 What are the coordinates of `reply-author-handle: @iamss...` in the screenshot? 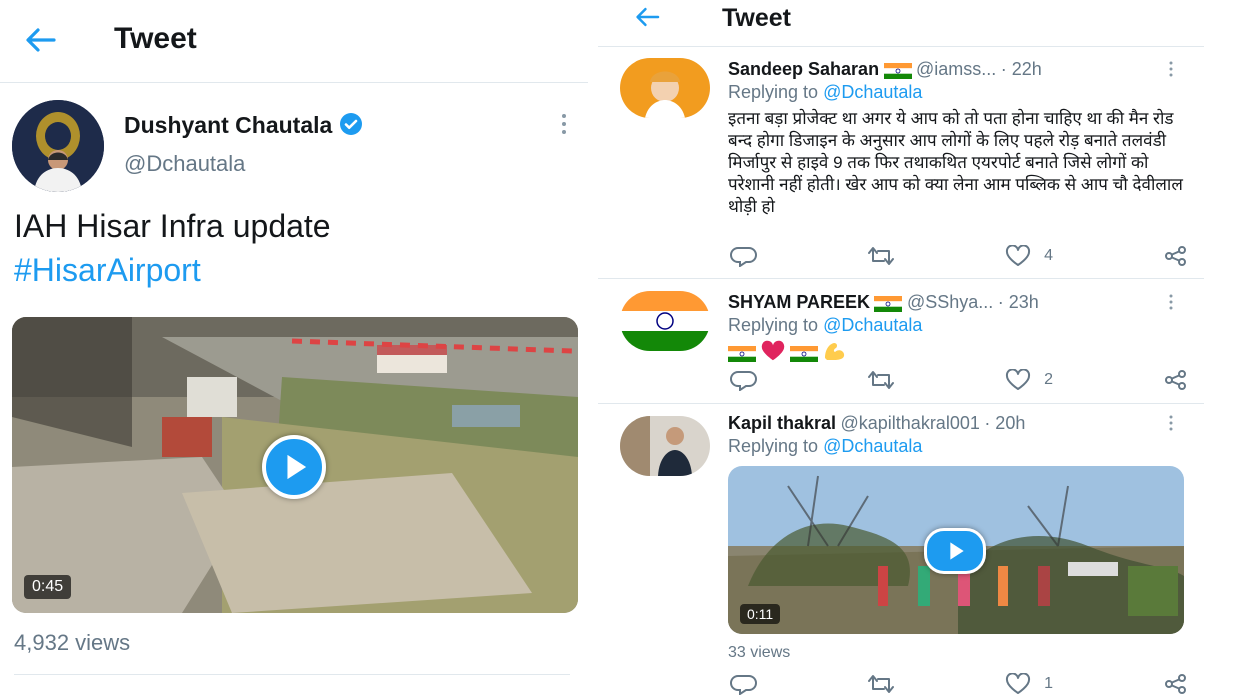 It's located at (956, 69).